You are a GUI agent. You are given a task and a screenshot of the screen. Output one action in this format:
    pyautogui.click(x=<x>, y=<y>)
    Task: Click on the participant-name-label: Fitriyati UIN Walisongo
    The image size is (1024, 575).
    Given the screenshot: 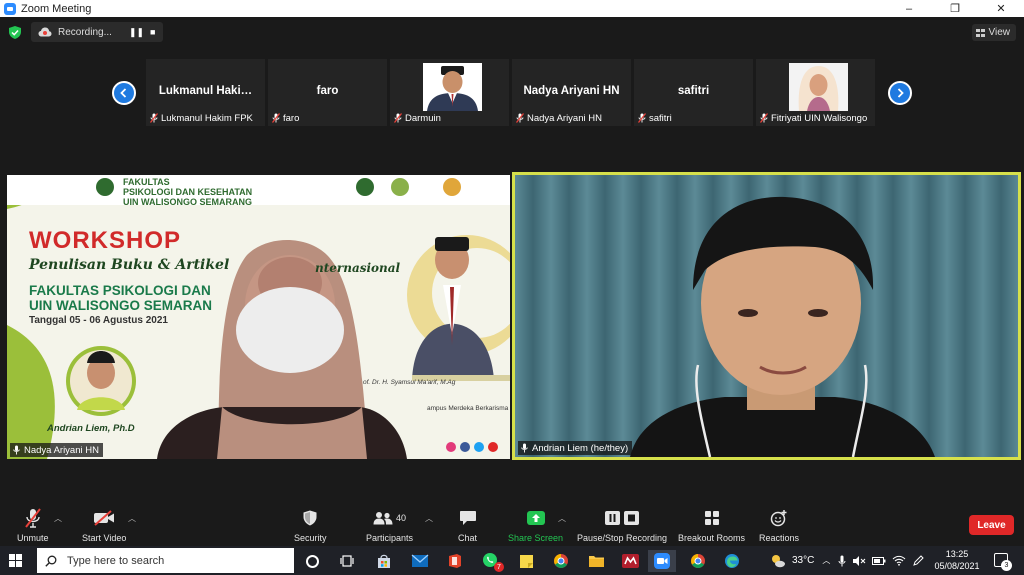 What is the action you would take?
    pyautogui.click(x=813, y=118)
    